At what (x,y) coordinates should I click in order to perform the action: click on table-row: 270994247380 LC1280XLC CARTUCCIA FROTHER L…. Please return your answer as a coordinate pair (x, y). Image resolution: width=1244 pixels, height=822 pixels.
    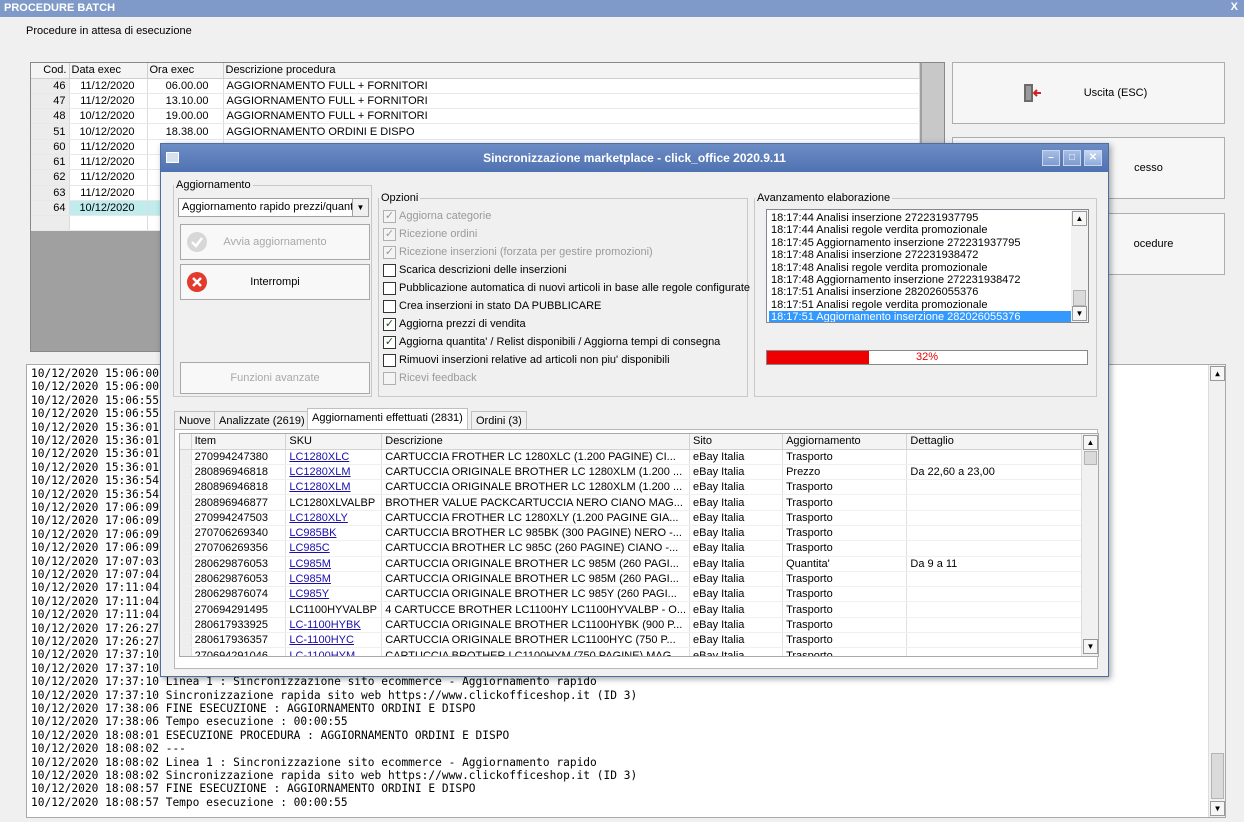
    Looking at the image, I should click on (639, 457).